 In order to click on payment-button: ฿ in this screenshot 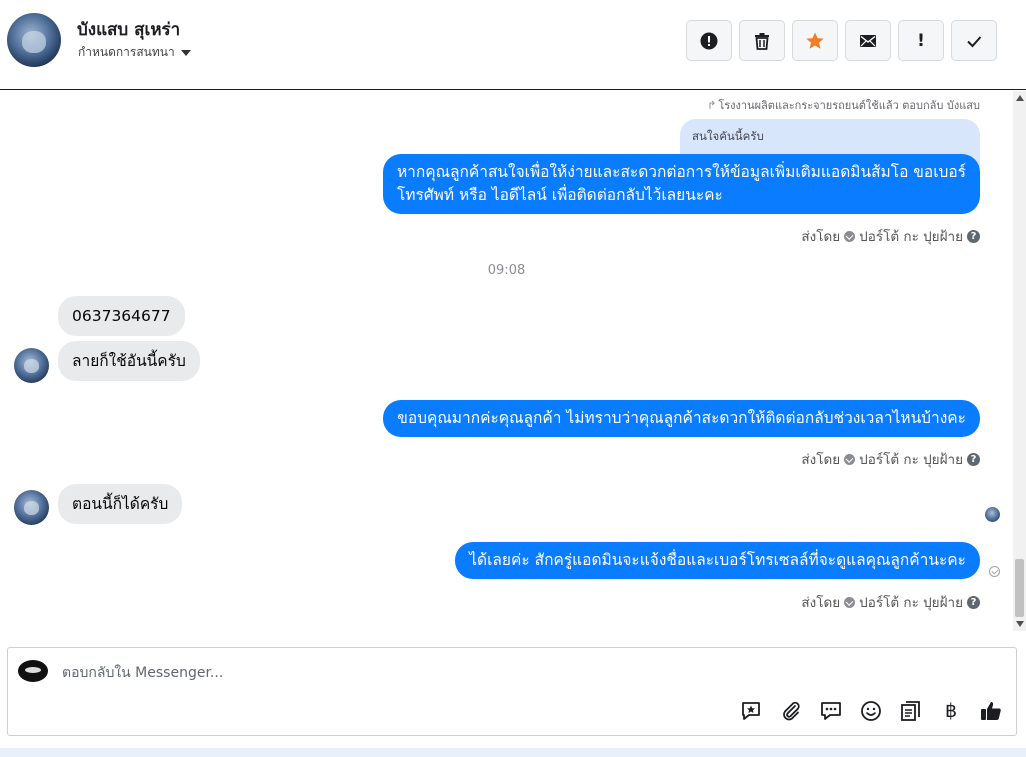, I will do `click(951, 711)`.